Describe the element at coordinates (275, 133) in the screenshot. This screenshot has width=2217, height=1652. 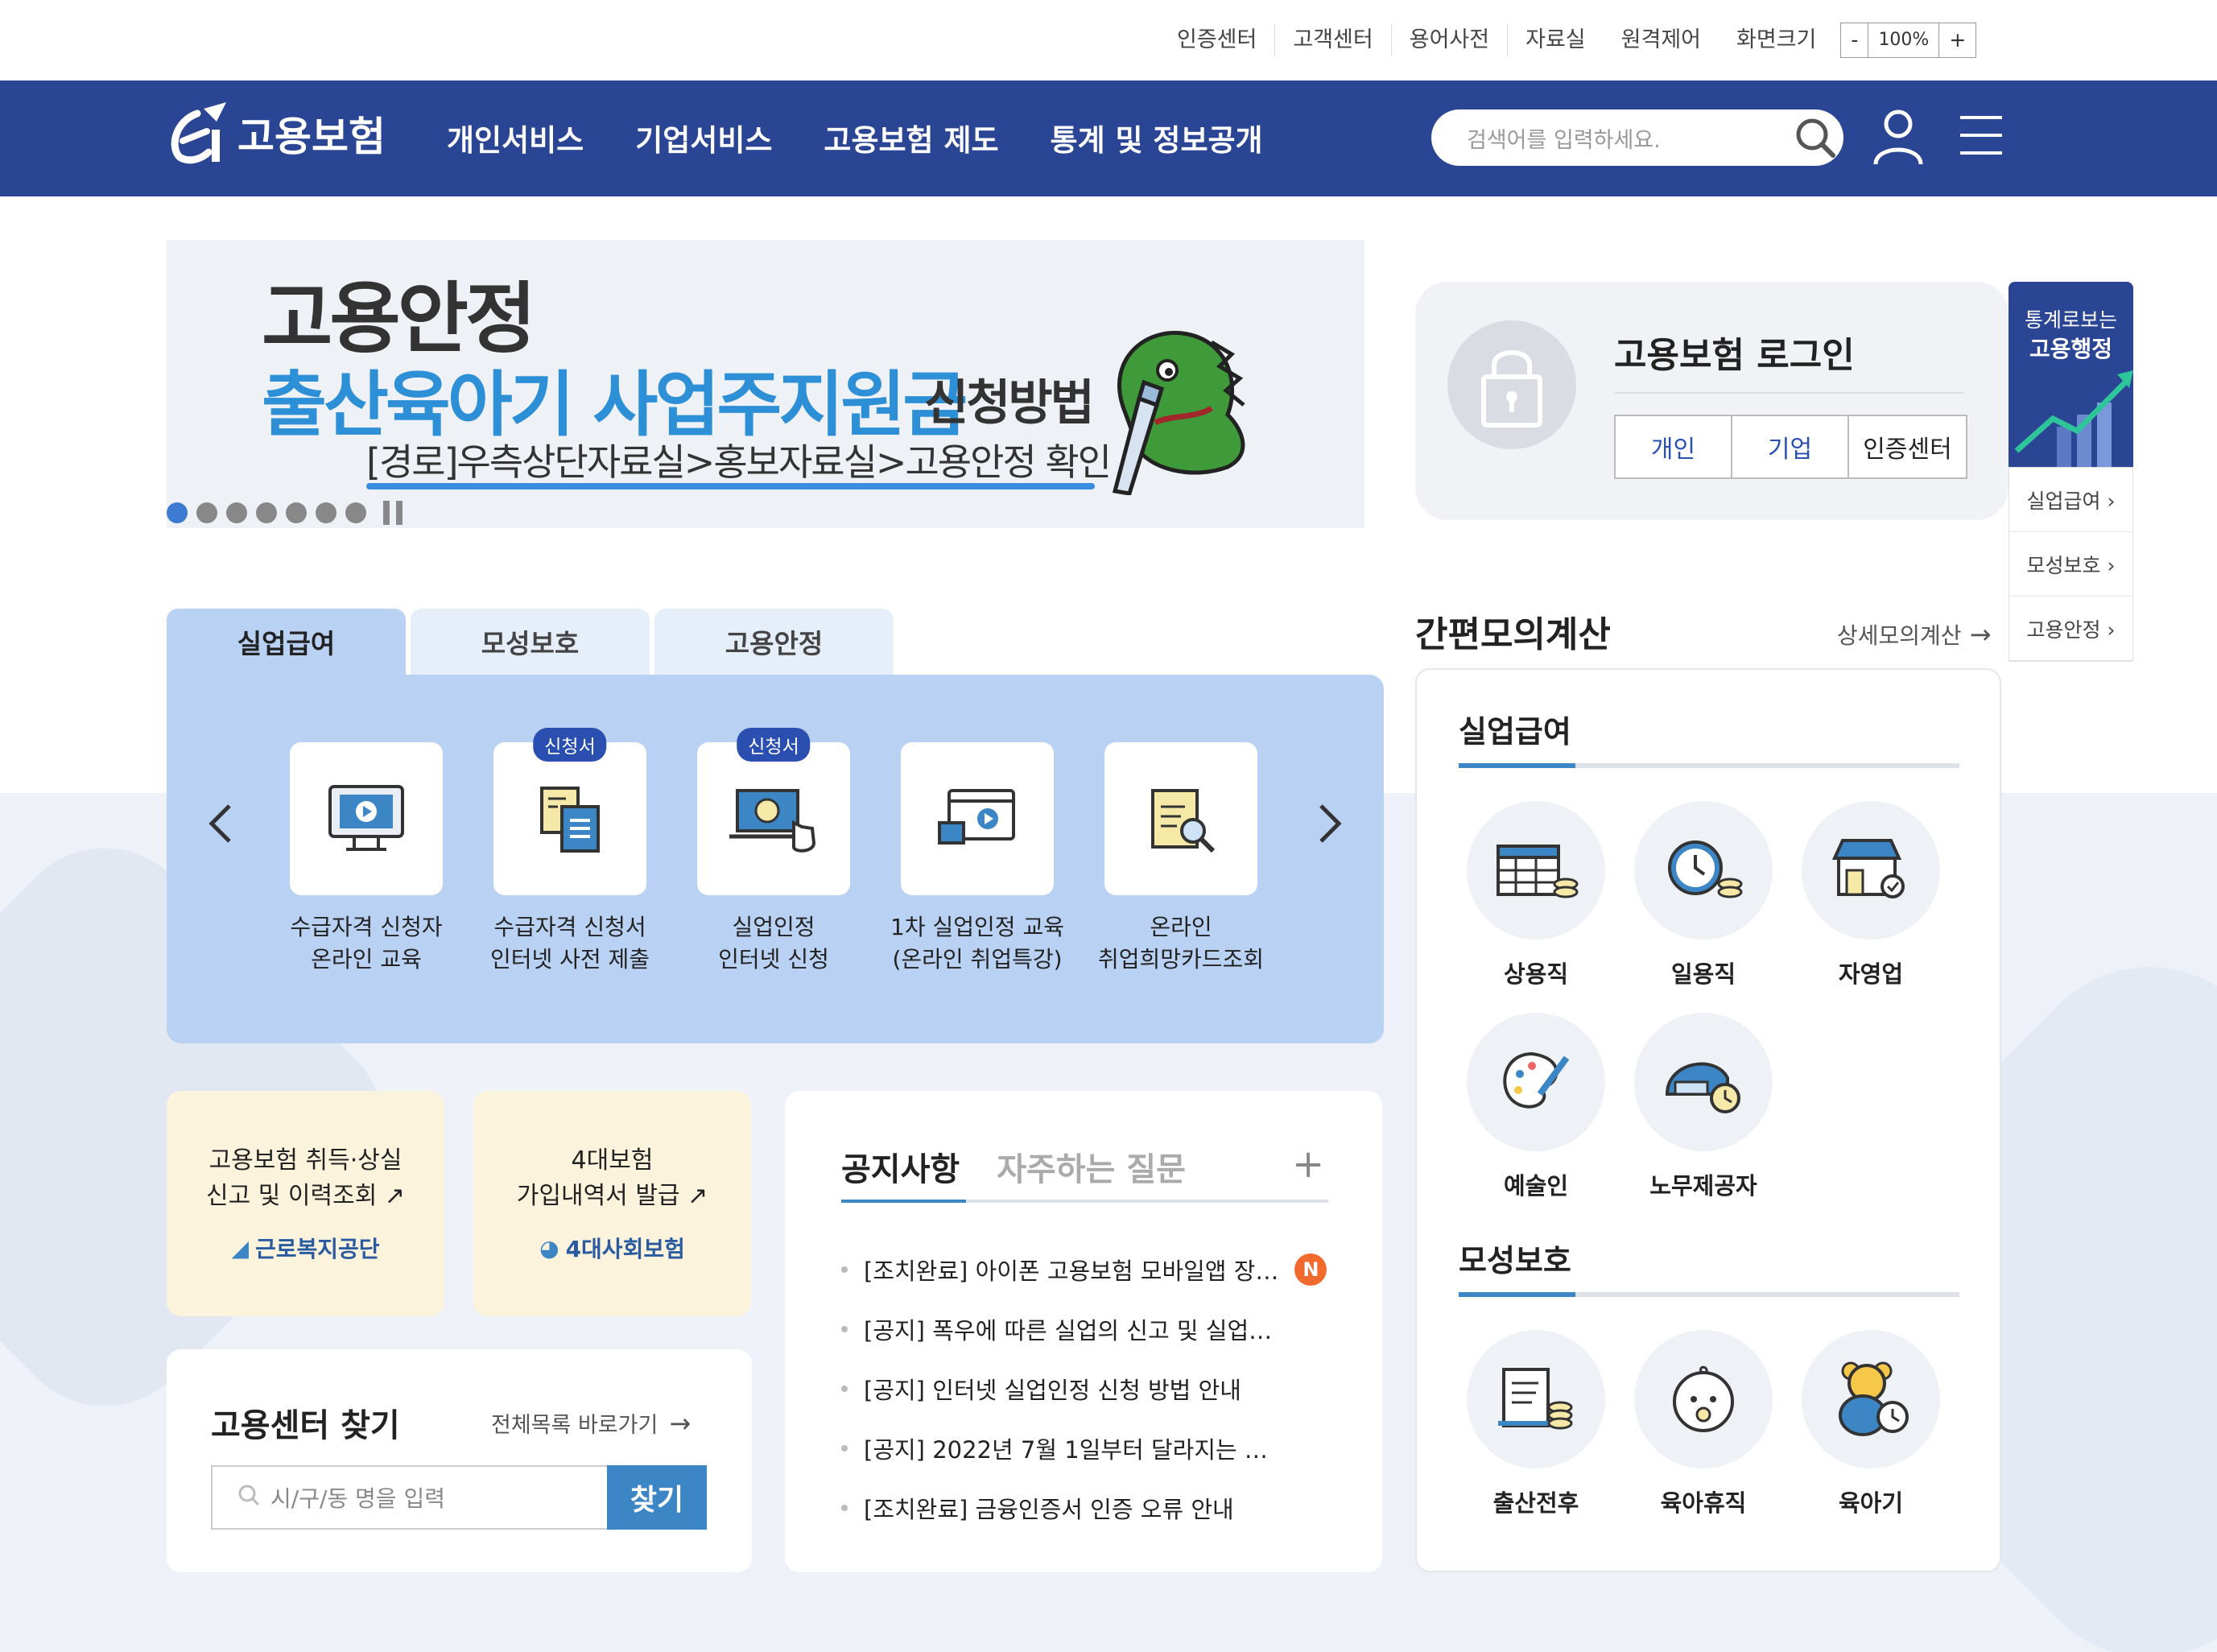
I see `logo: 고용보험` at that location.